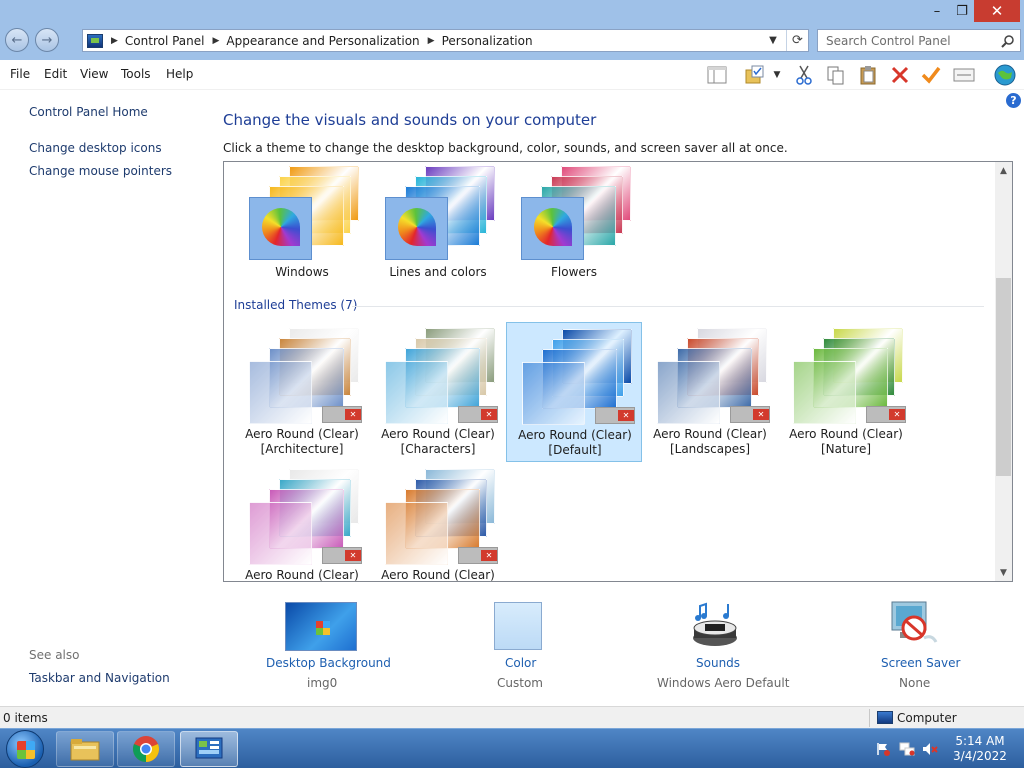 The height and width of the screenshot is (768, 1024). Describe the element at coordinates (883, 749) in the screenshot. I see `action-center-flag-icon` at that location.